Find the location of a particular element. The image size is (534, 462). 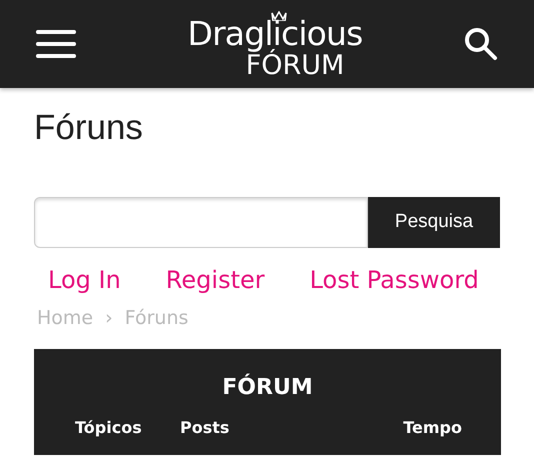

auth-link: Lost Password is located at coordinates (394, 280).